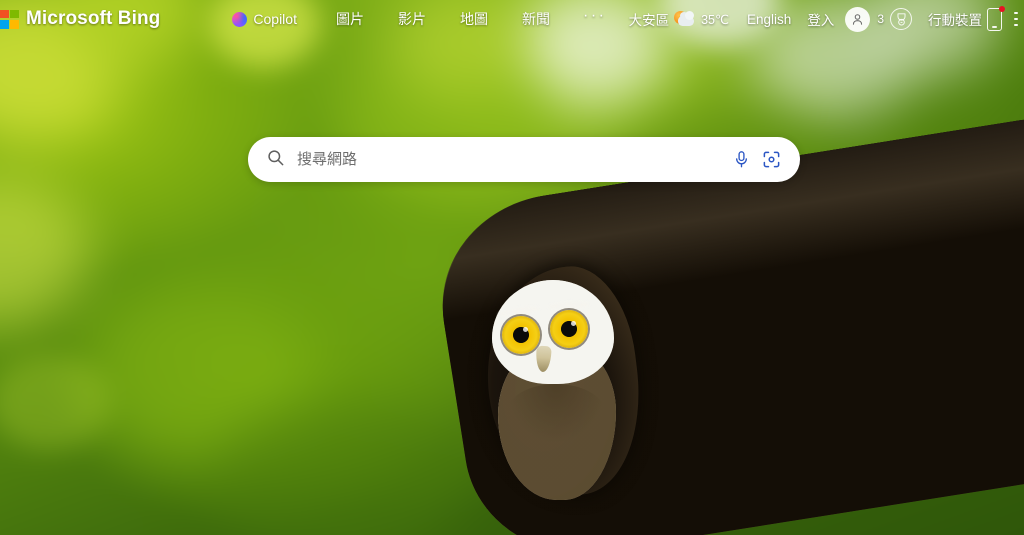 This screenshot has height=535, width=1024. I want to click on owl-eye-right, so click(569, 329).